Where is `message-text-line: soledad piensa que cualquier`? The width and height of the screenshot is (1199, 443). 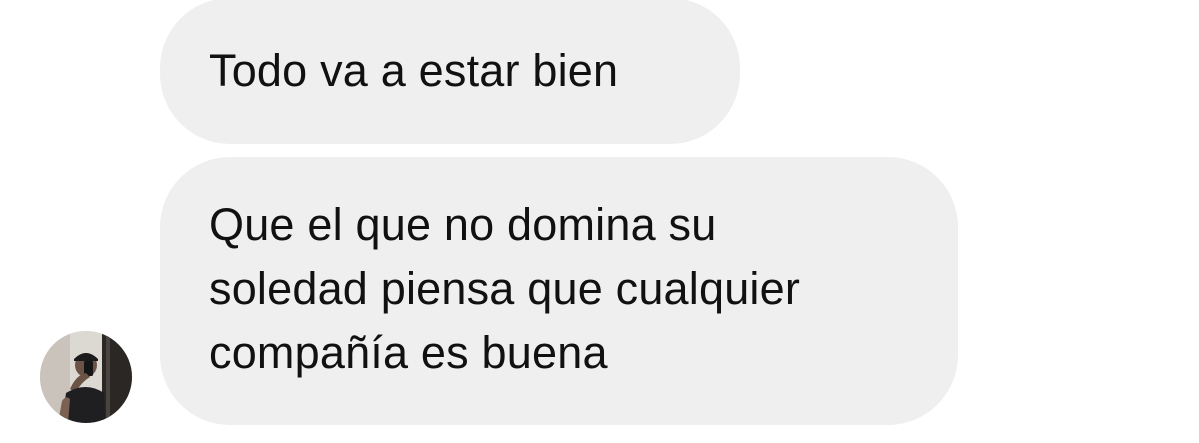
message-text-line: soledad piensa que cualquier is located at coordinates (505, 288).